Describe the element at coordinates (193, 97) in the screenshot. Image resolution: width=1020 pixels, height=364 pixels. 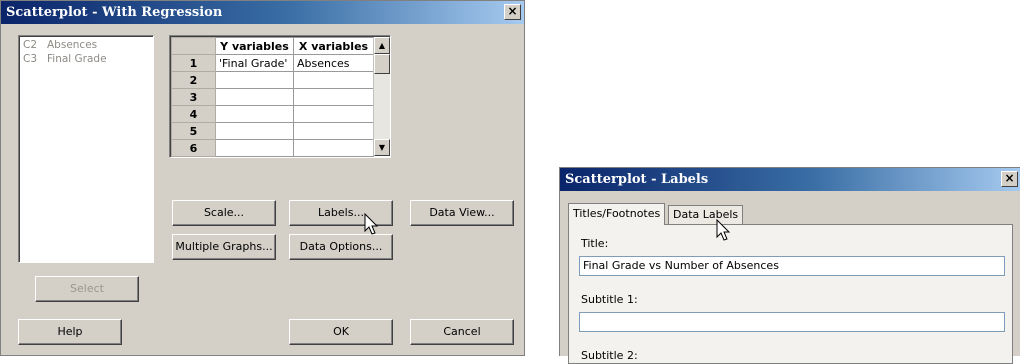
I see `row-number: 3` at that location.